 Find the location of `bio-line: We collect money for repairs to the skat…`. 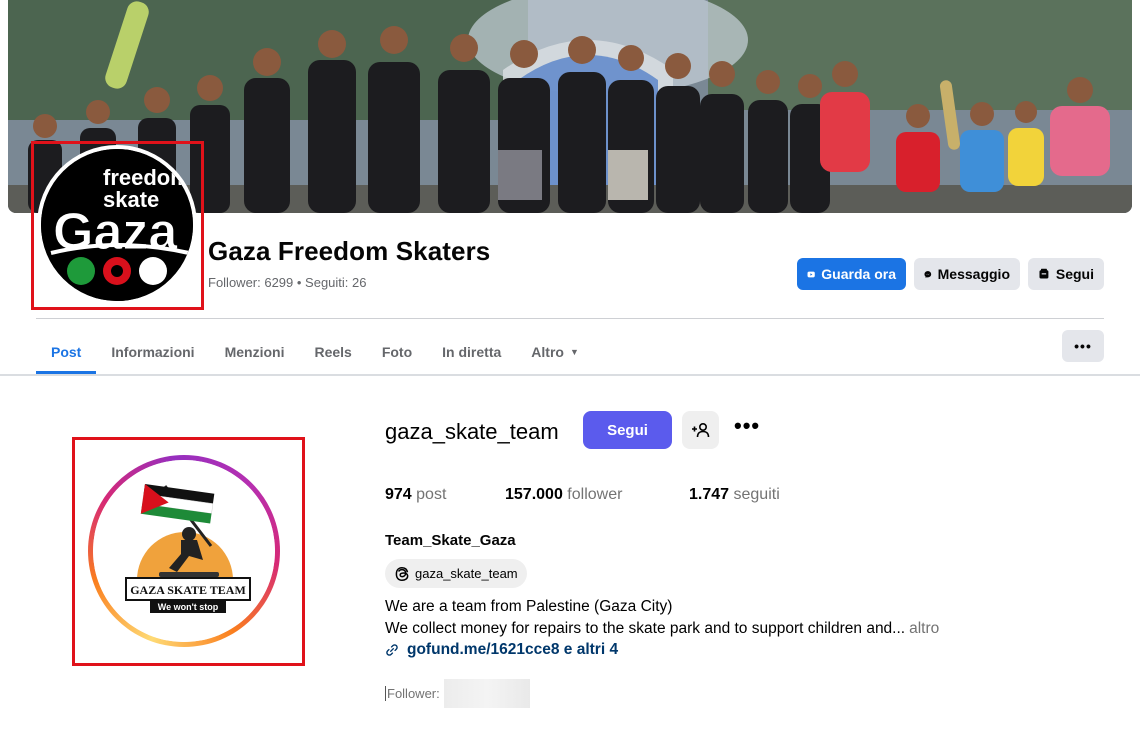

bio-line: We collect money for repairs to the skat… is located at coordinates (662, 629).